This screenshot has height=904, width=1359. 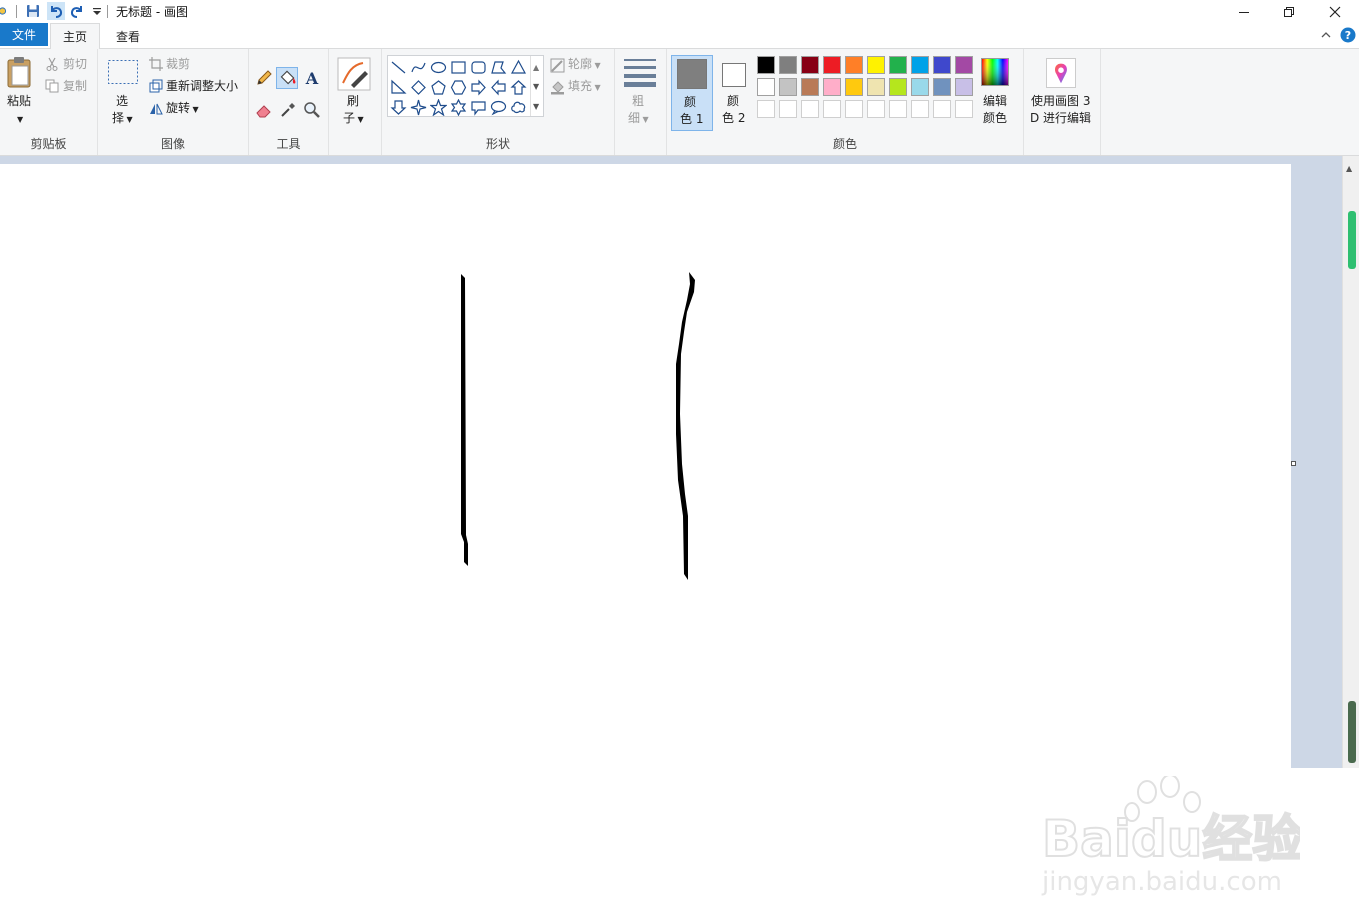 What do you see at coordinates (438, 107) in the screenshot?
I see `five-point-star-shape-icon` at bounding box center [438, 107].